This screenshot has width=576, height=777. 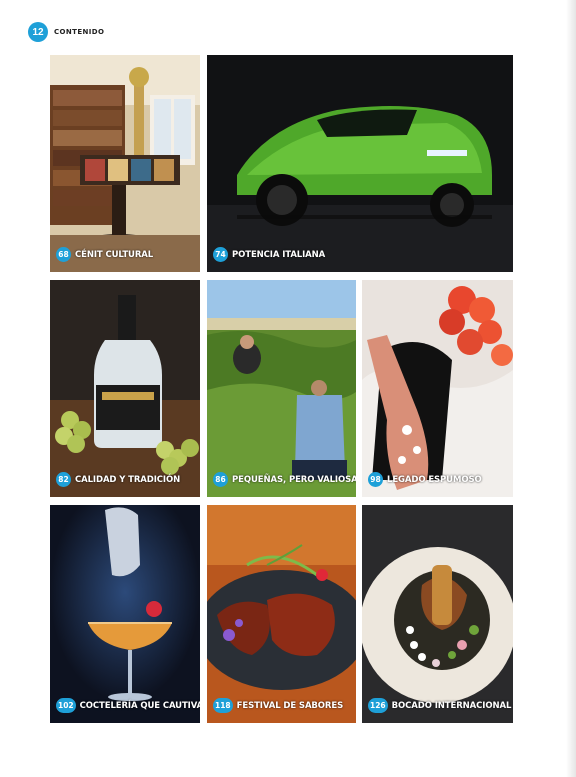 I want to click on article-title: COCTELERÍA QUE CAUTIVA, so click(x=139, y=705).